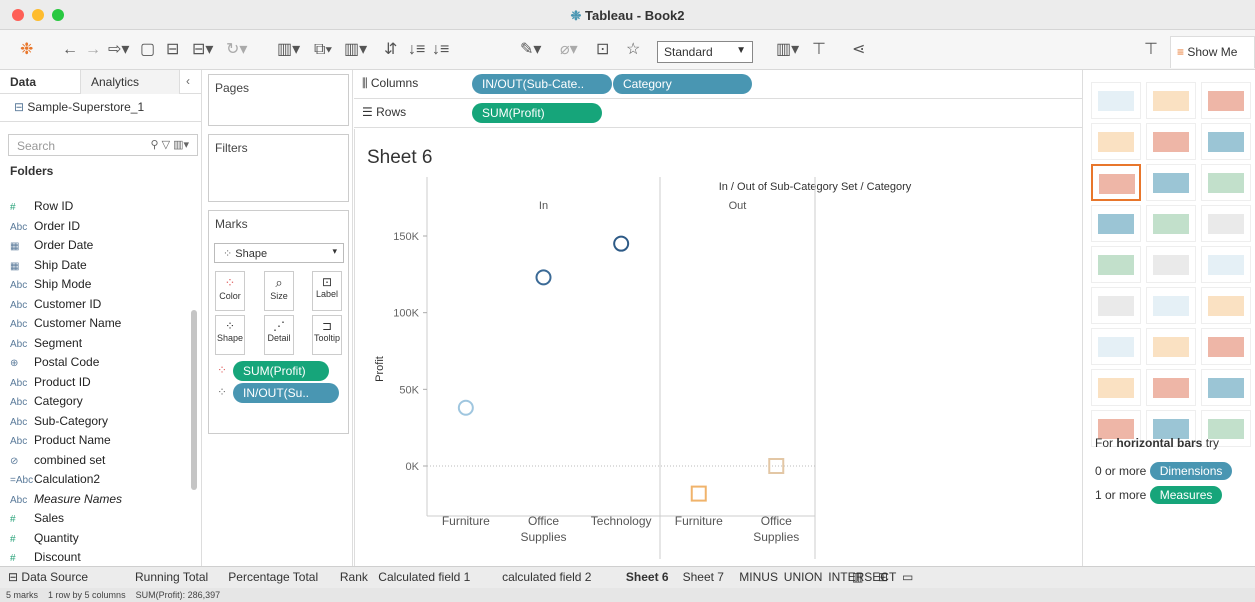 This screenshot has height=602, width=1255. I want to click on show-cards-icon: ▥▾, so click(787, 50).